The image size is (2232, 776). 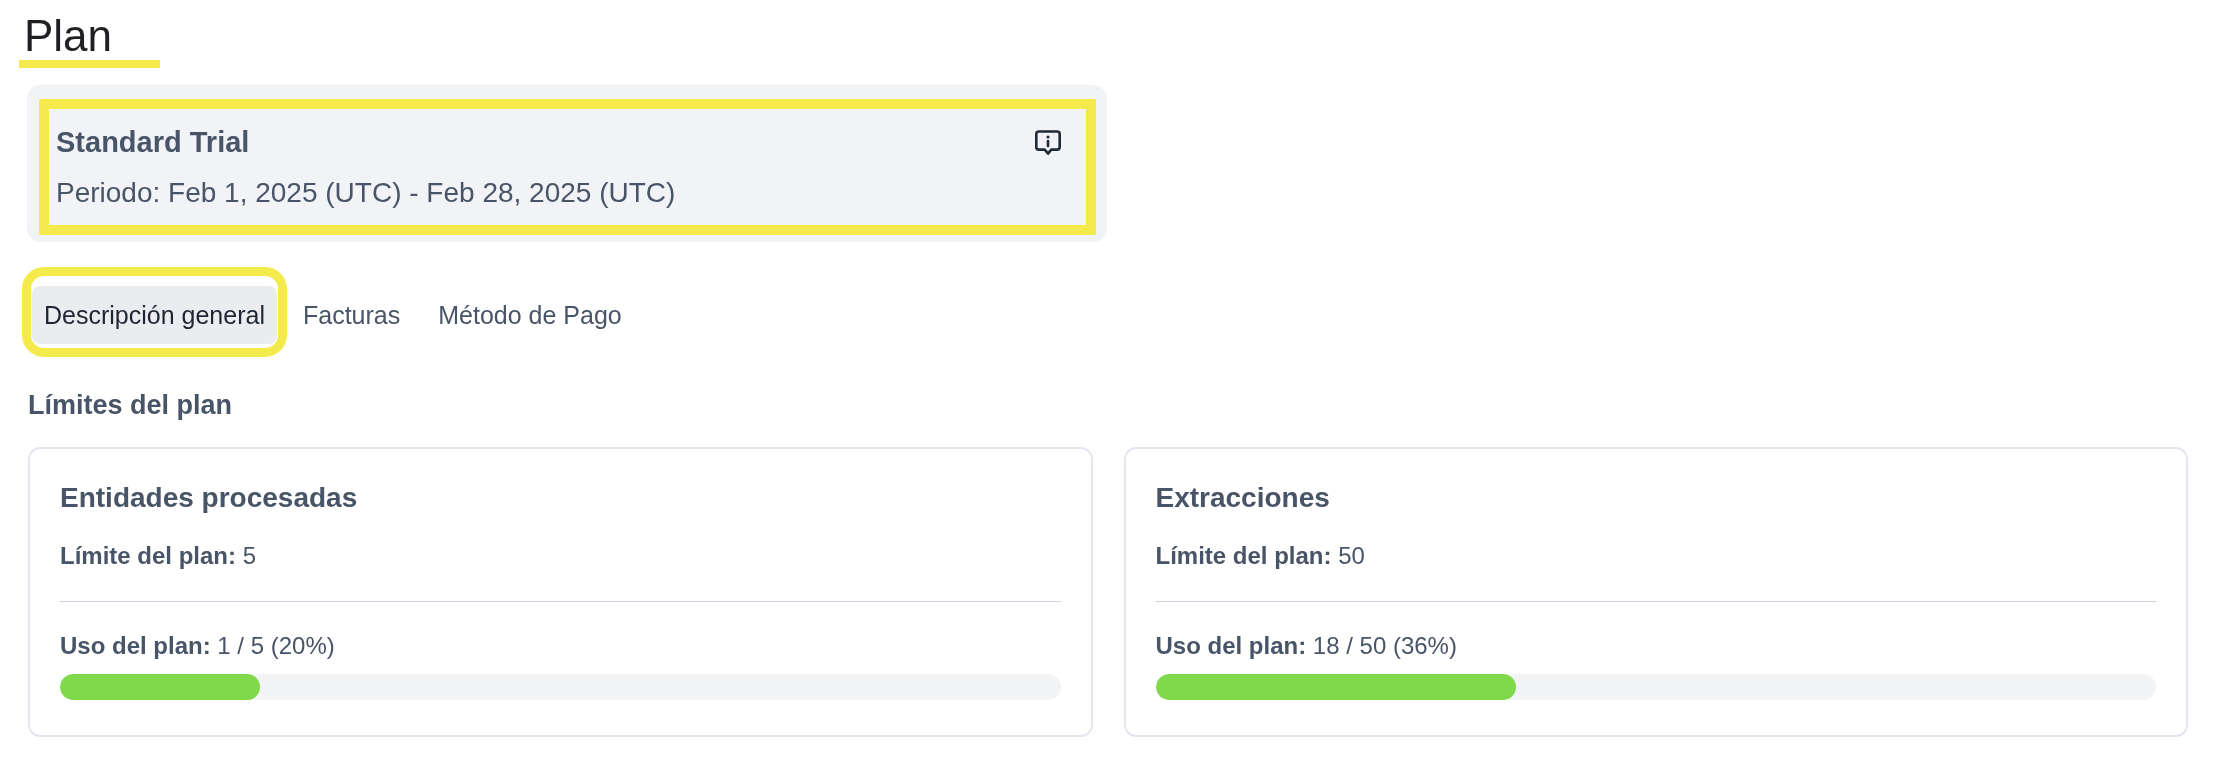 I want to click on tab: Método de Pago, so click(x=530, y=314).